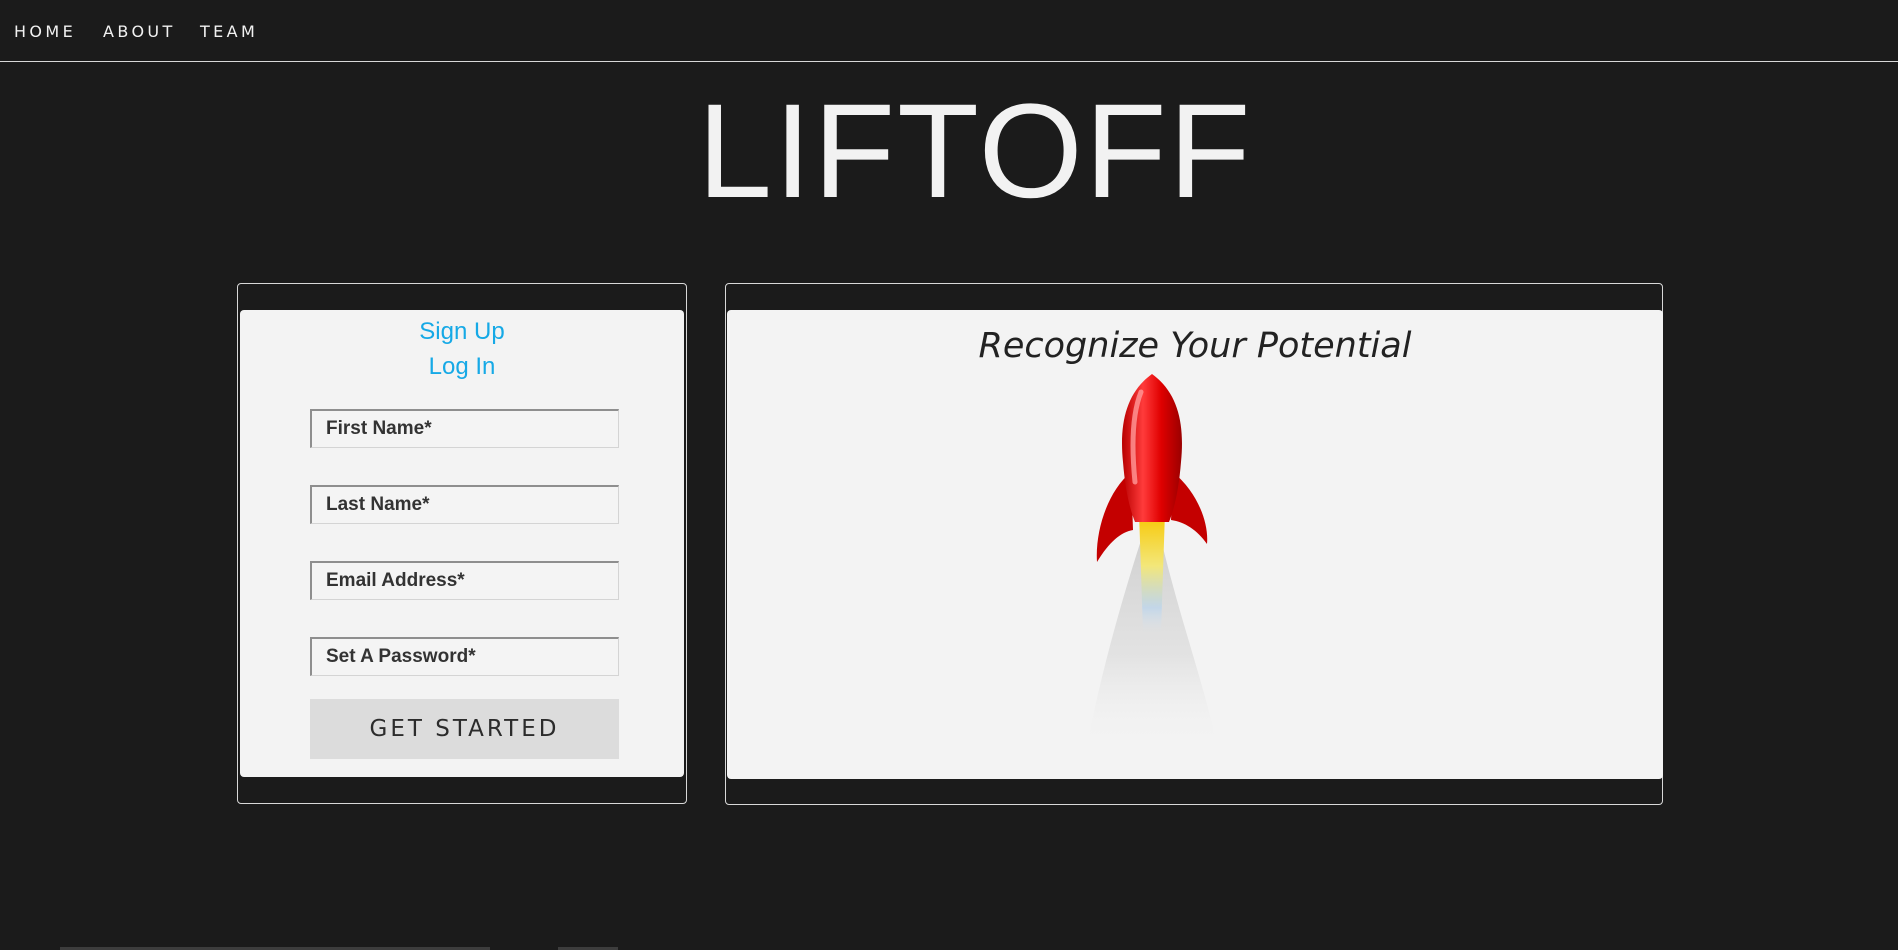  I want to click on last-name-field, so click(464, 504).